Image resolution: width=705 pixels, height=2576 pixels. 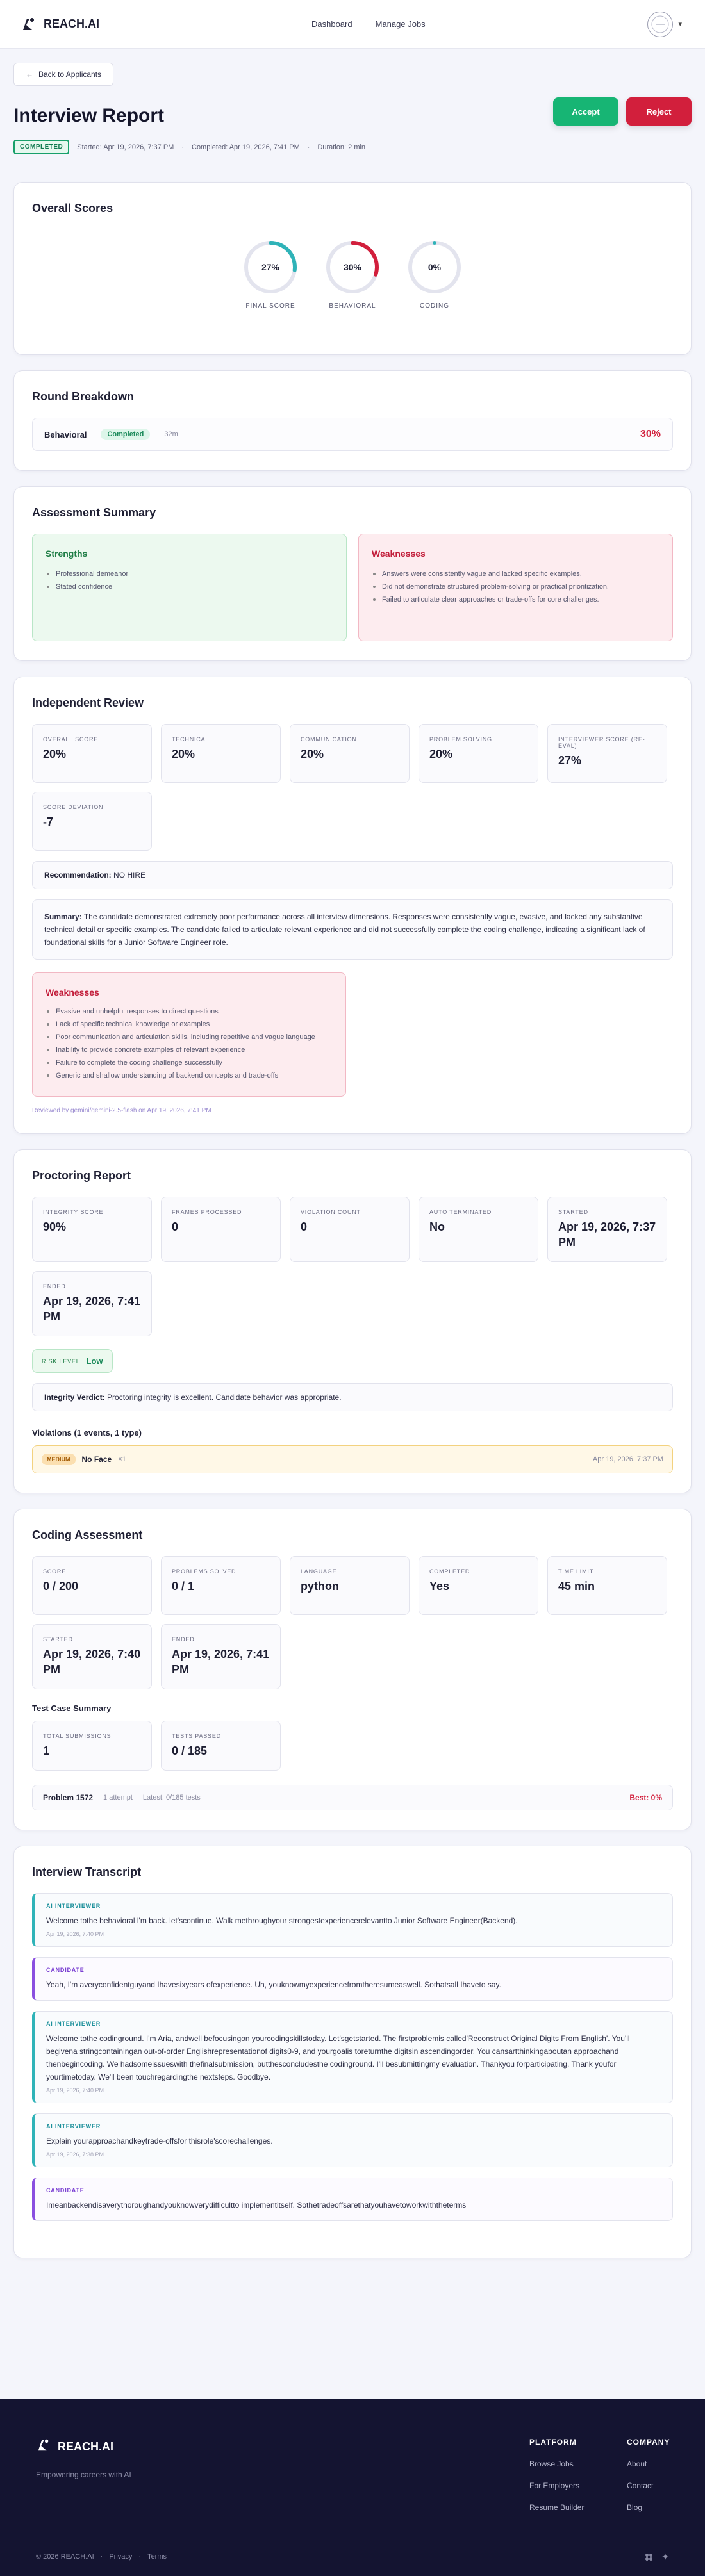 I want to click on gauge-label: CODING, so click(x=434, y=306).